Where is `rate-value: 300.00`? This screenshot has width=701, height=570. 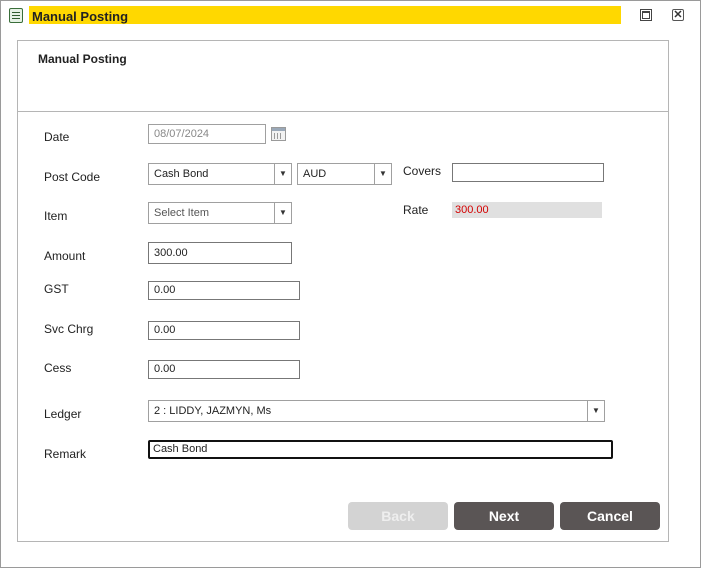
rate-value: 300.00 is located at coordinates (527, 210).